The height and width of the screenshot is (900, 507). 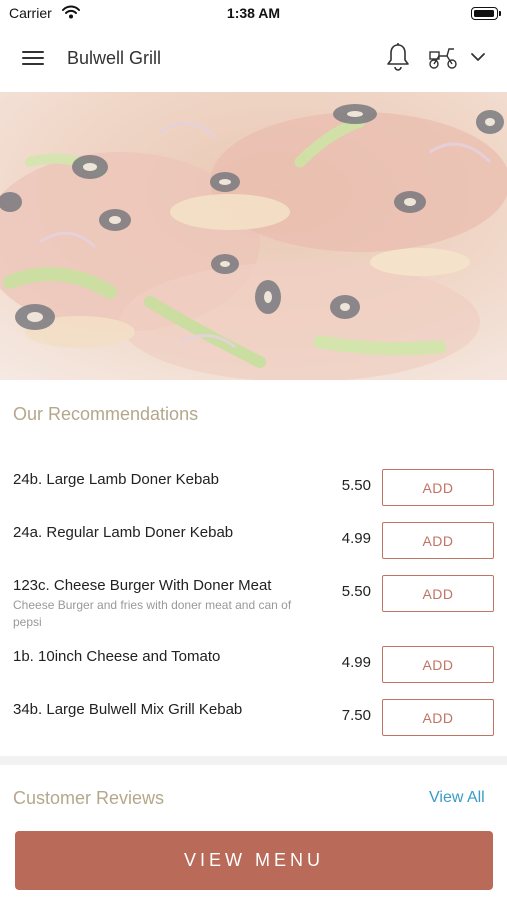 I want to click on page-title: Bulwell Grill, so click(x=114, y=58).